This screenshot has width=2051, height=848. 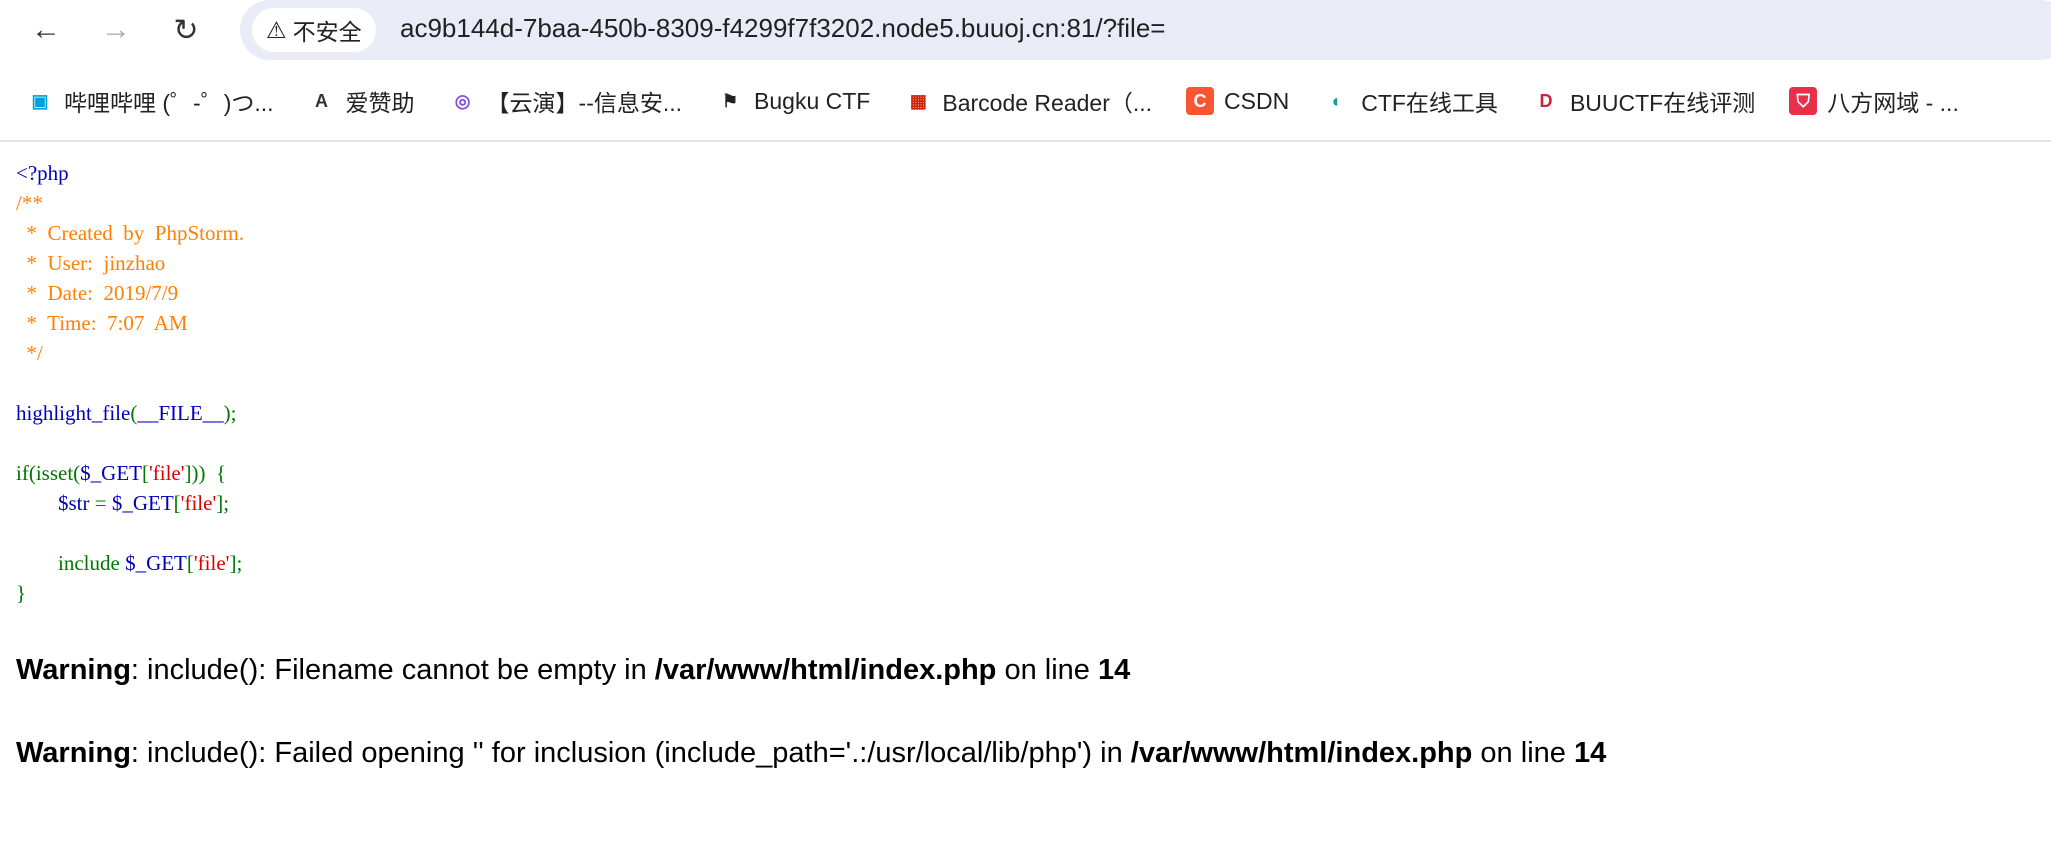 What do you see at coordinates (918, 100) in the screenshot?
I see `barcode-reader-icon: ▦` at bounding box center [918, 100].